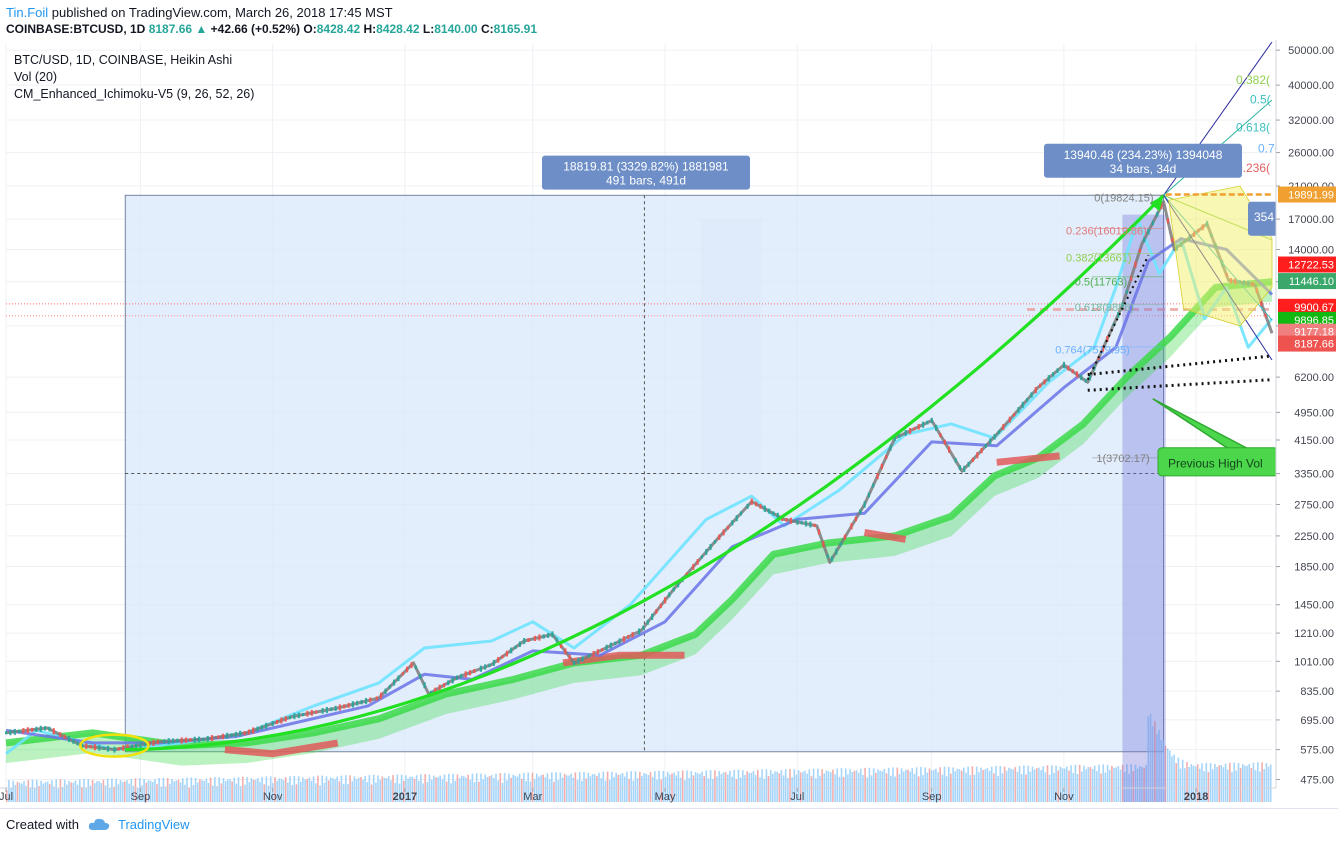 The width and height of the screenshot is (1338, 841). Describe the element at coordinates (134, 94) in the screenshot. I see `legend-ichimoku: CM_Enhanced_Ichimoku-V5 (9, 26, 52, 26)` at that location.